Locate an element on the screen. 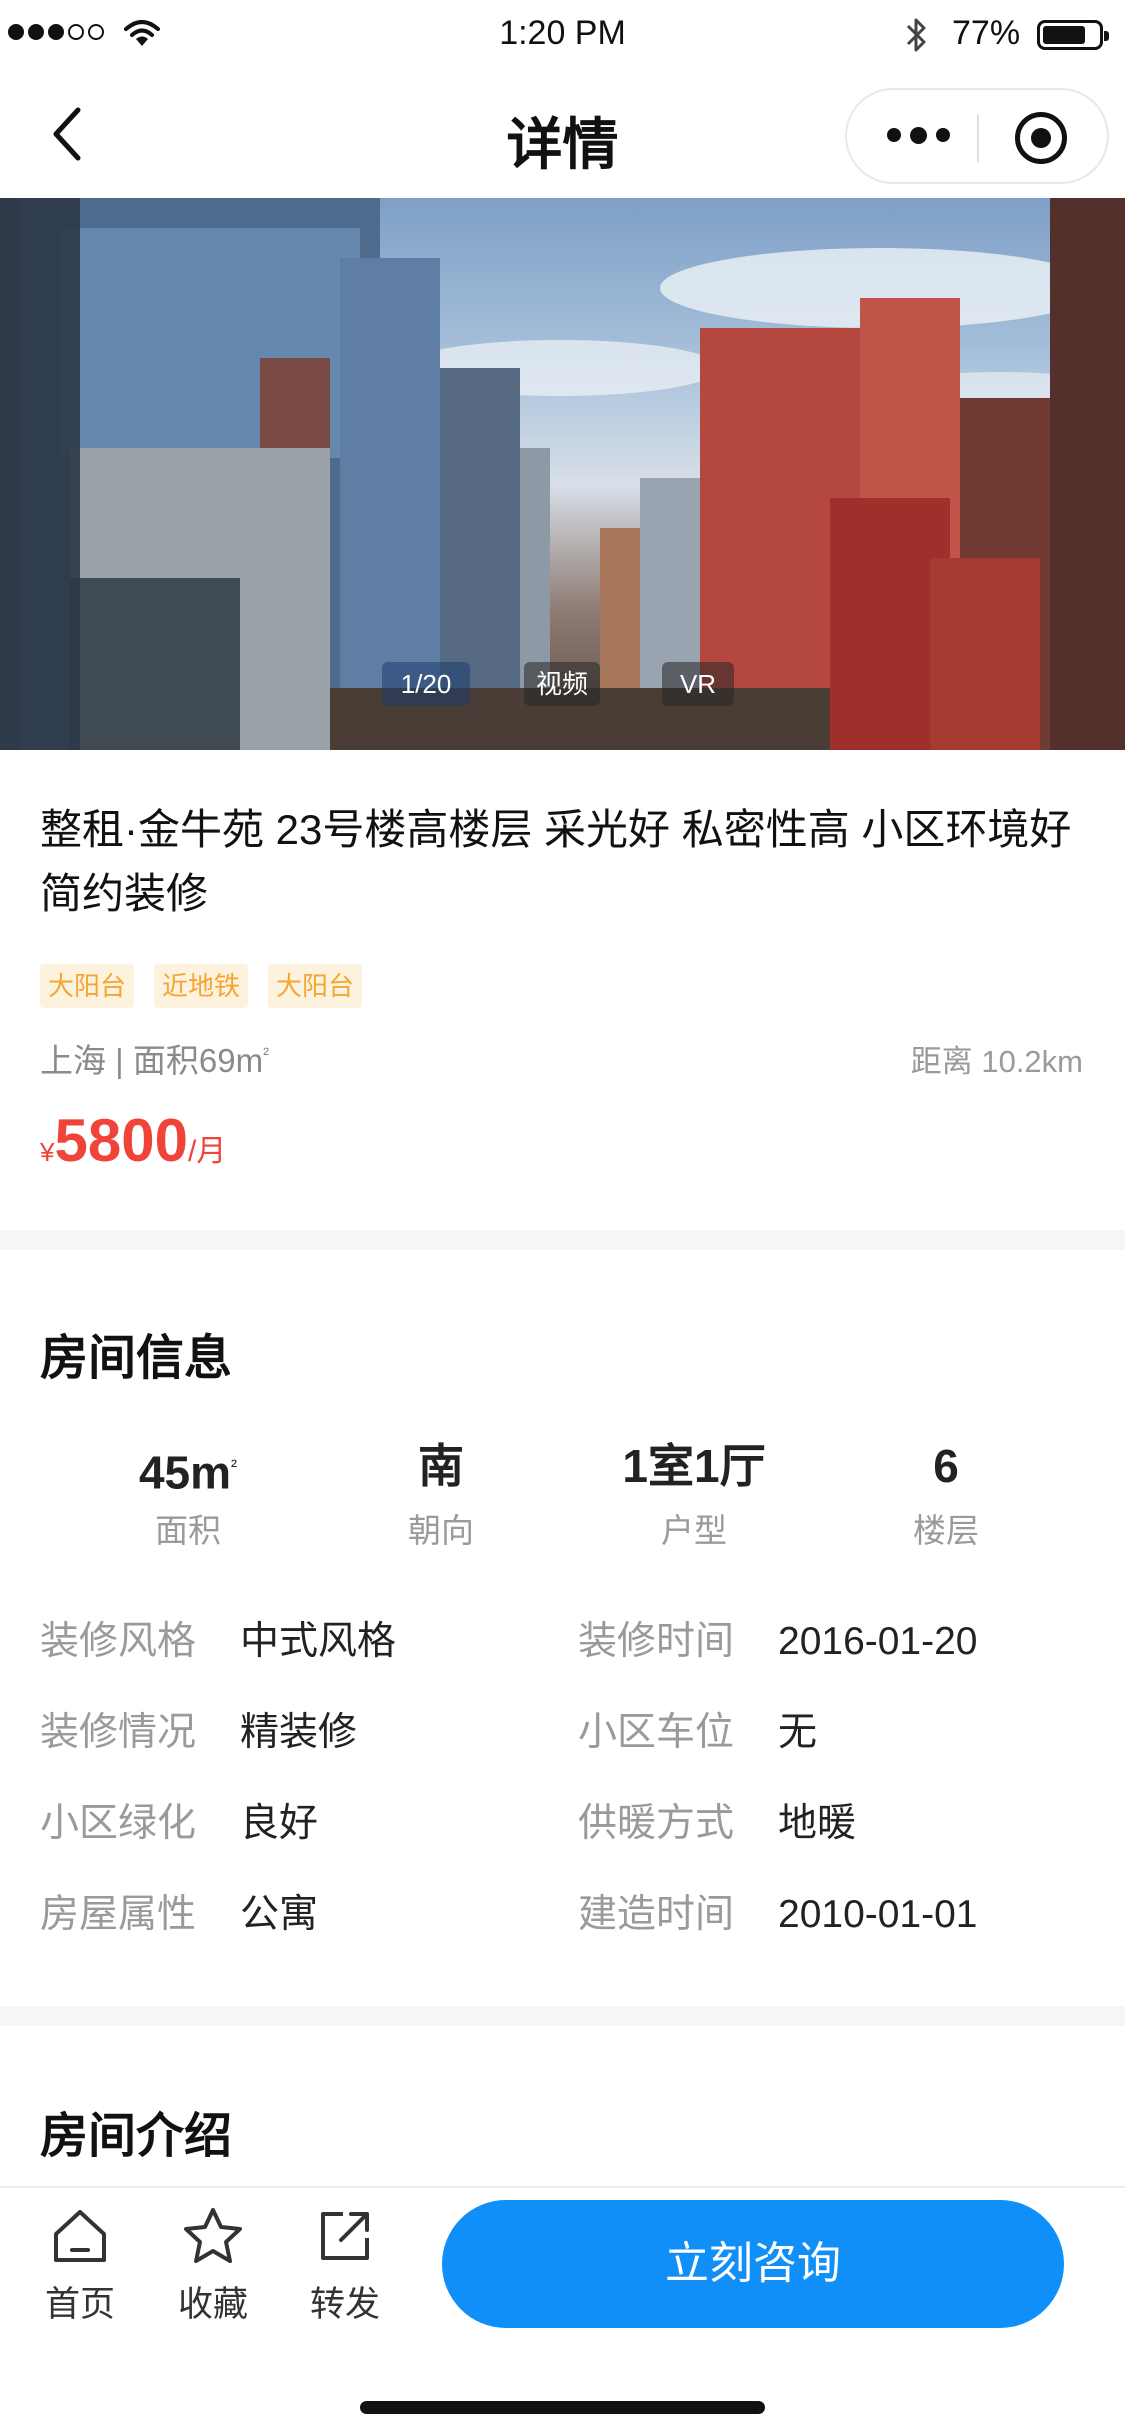 This screenshot has height=2436, width=1125. stat-orientation: 南 朝向 is located at coordinates (441, 1494).